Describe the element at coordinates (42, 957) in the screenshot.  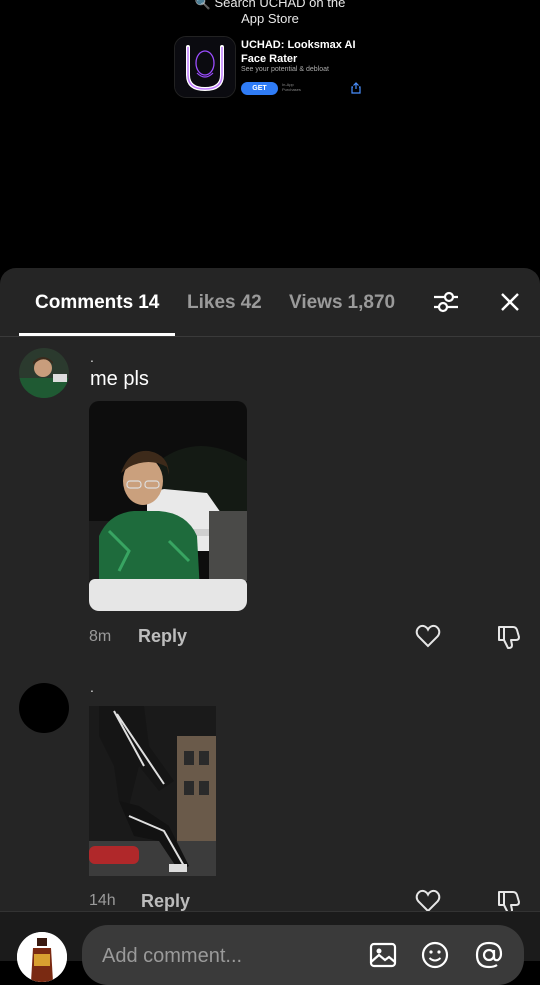
I see `my-avatar` at that location.